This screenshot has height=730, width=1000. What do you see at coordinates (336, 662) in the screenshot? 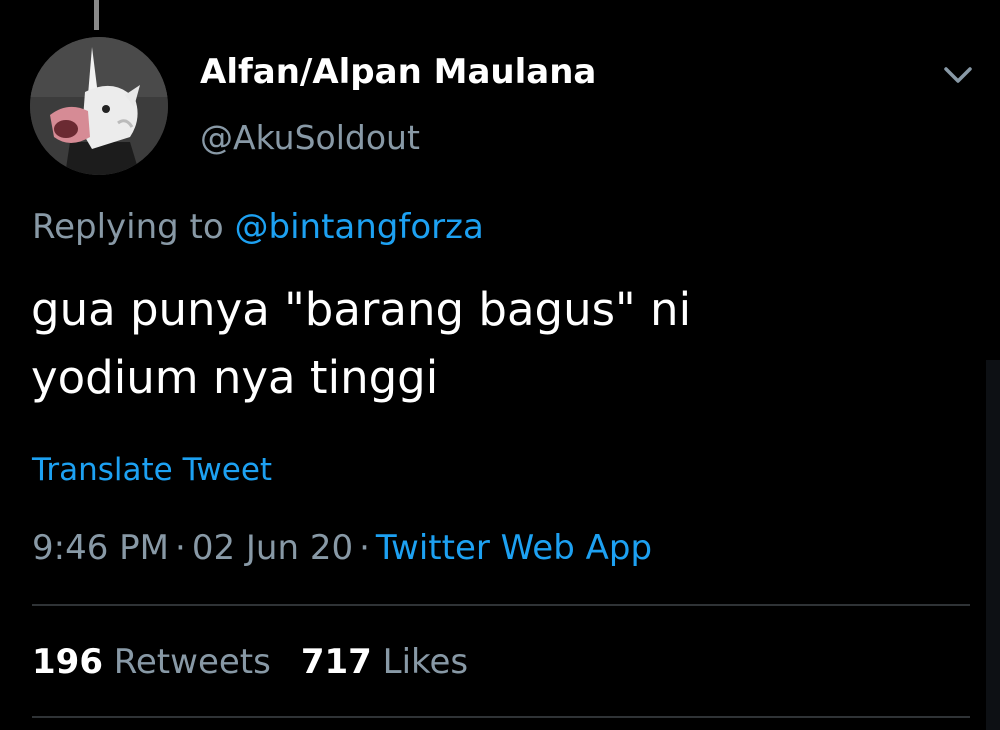
I see `likes-count: 717` at bounding box center [336, 662].